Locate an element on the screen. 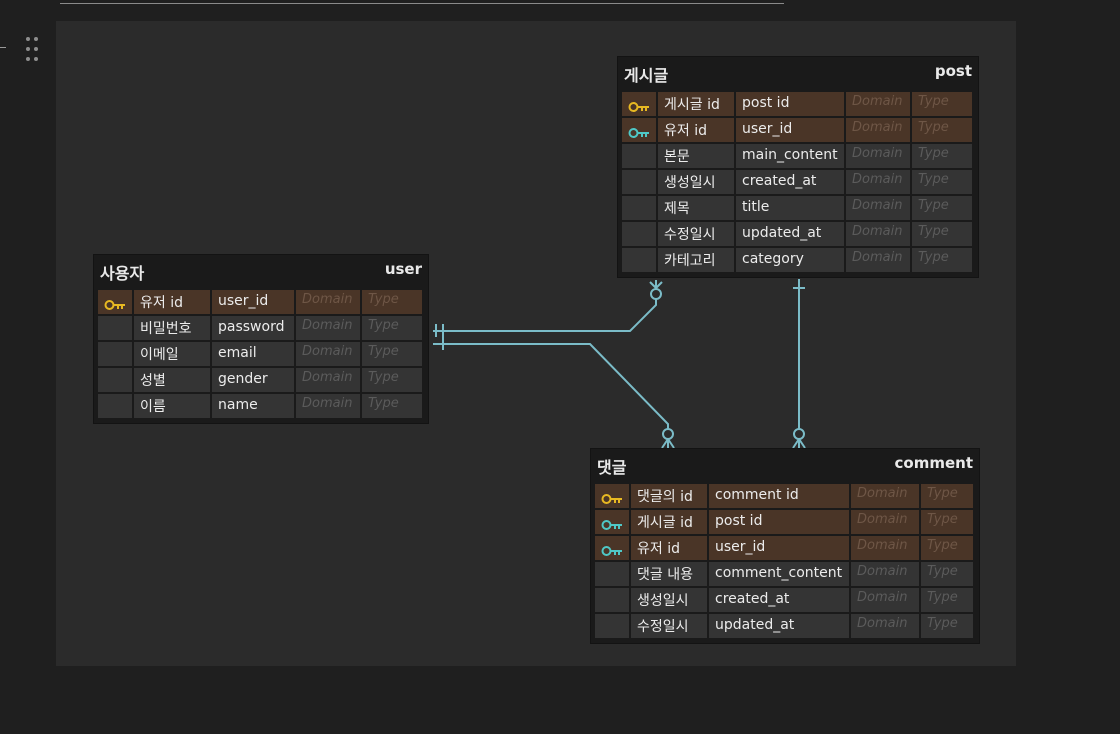  column-logical-name: 이메일 is located at coordinates (172, 354).